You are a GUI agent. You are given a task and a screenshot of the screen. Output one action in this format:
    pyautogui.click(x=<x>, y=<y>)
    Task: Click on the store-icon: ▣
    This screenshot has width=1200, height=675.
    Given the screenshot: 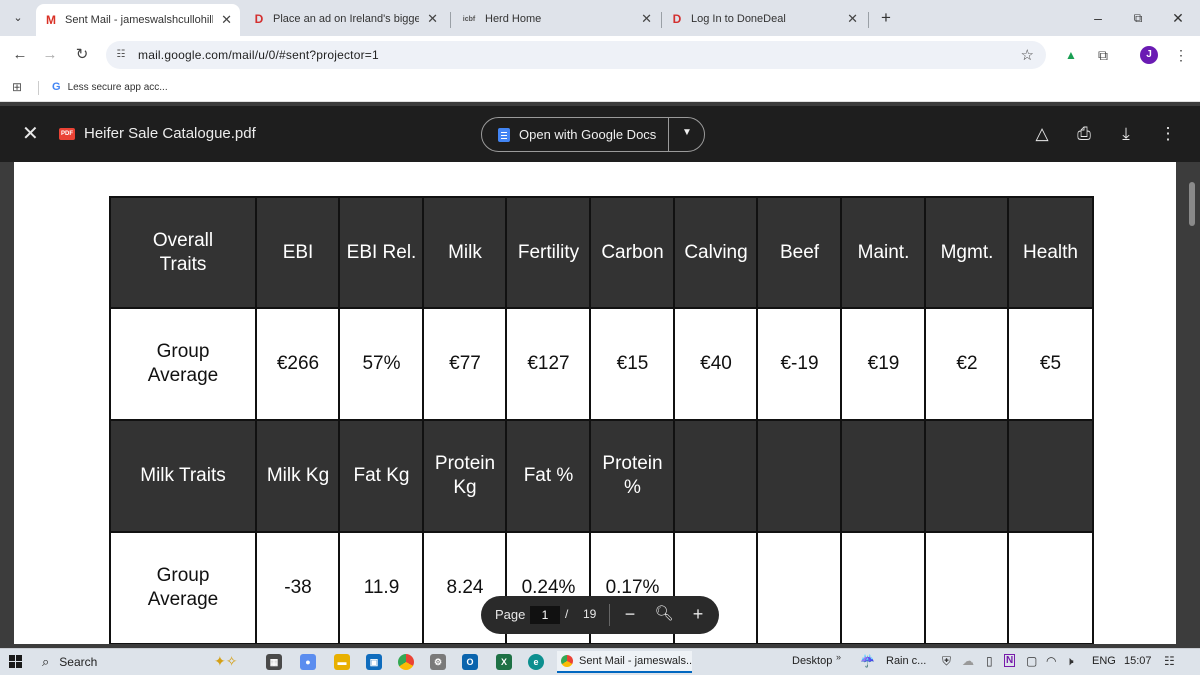 What is the action you would take?
    pyautogui.click(x=374, y=662)
    